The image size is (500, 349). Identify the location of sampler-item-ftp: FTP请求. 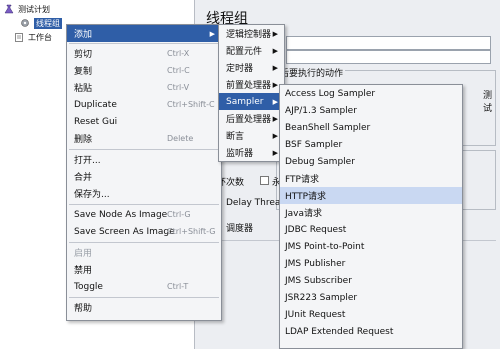
(371, 178).